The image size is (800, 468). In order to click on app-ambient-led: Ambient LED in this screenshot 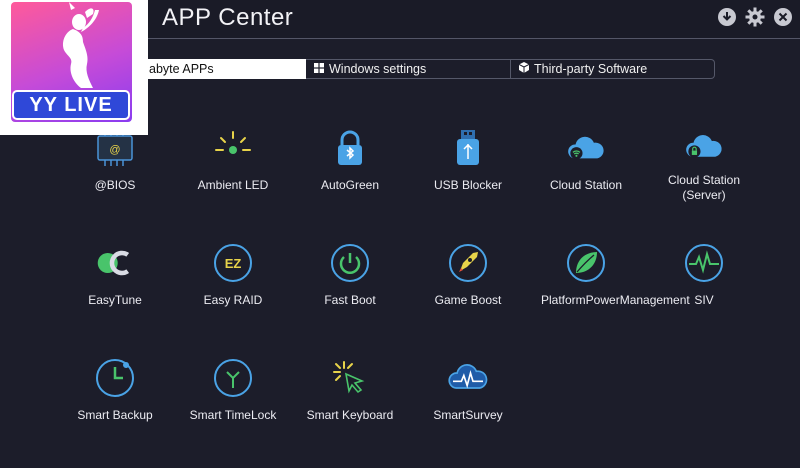, I will do `click(233, 183)`.